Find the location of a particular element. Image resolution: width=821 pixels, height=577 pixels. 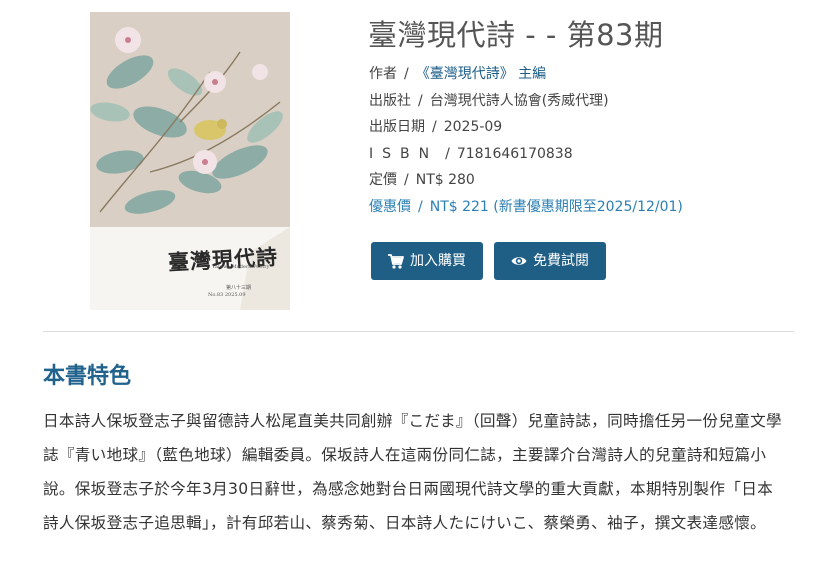

features-heading: 本書特色 is located at coordinates (87, 376).